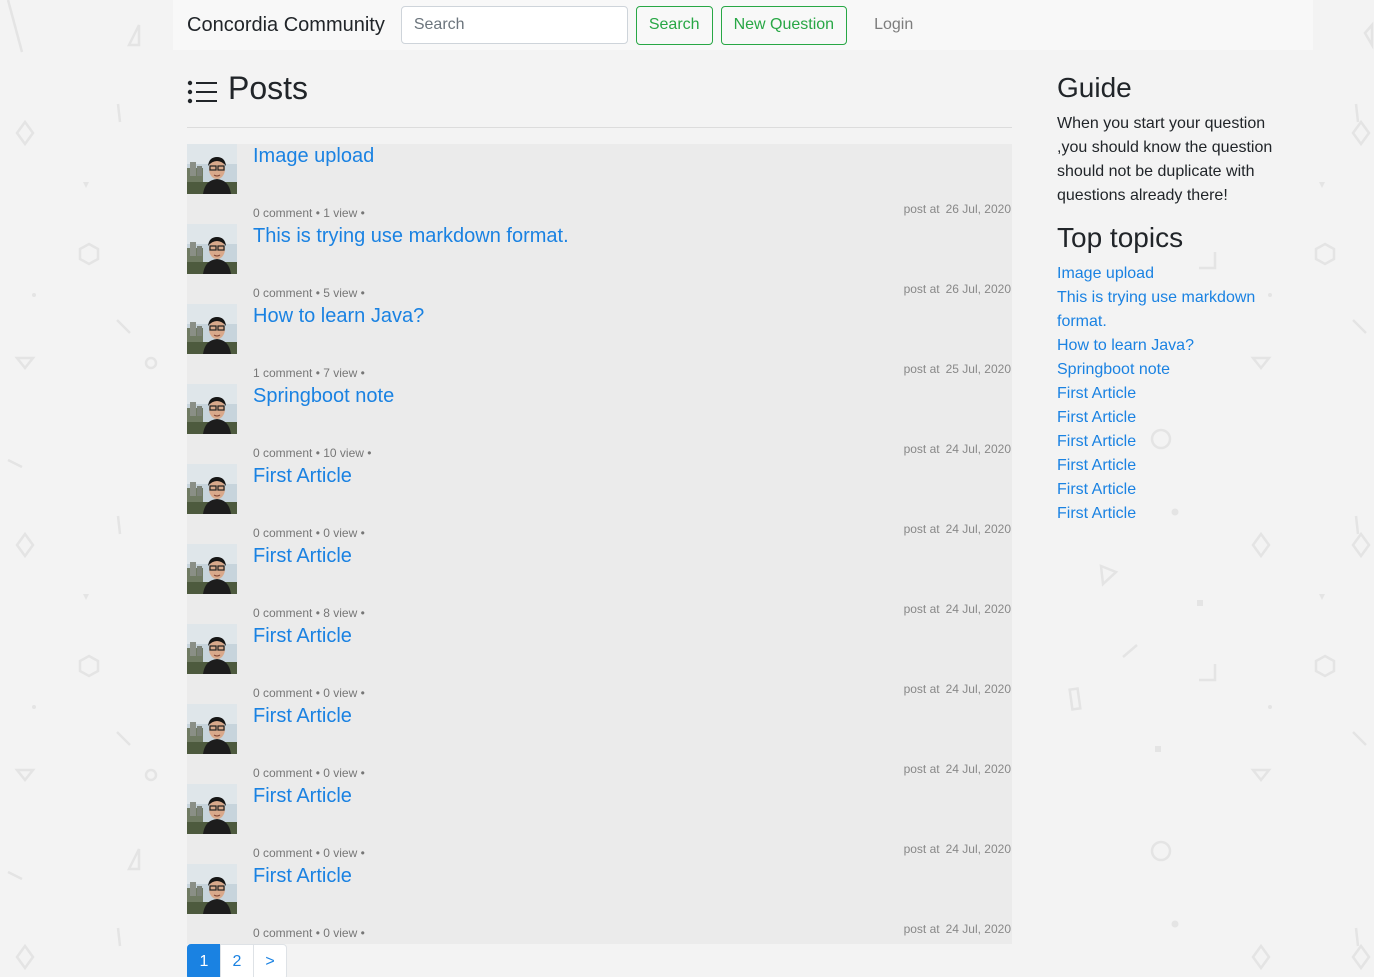  What do you see at coordinates (309, 213) in the screenshot?
I see `post-meta: 0 comment • 1 view •` at bounding box center [309, 213].